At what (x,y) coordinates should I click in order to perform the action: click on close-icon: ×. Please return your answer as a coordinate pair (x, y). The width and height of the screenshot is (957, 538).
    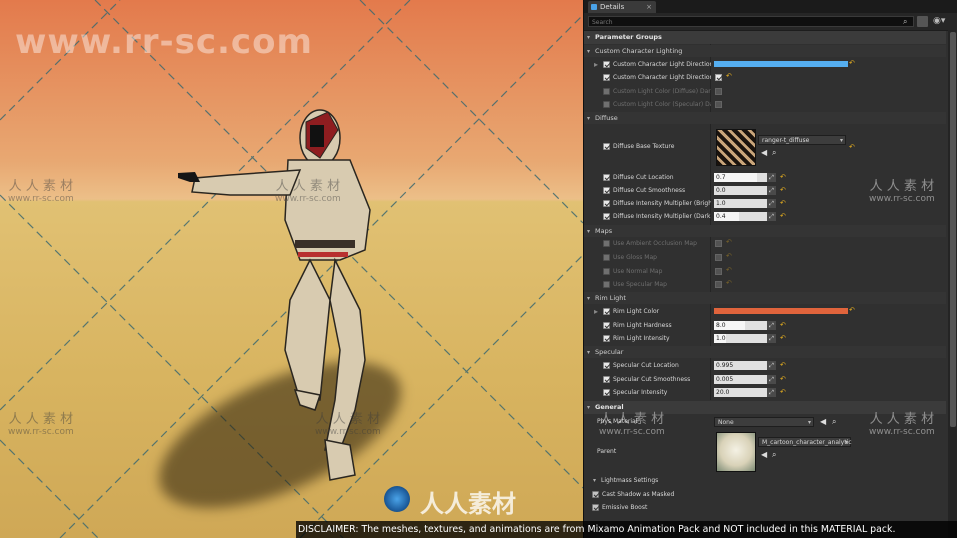
    Looking at the image, I should click on (649, 7).